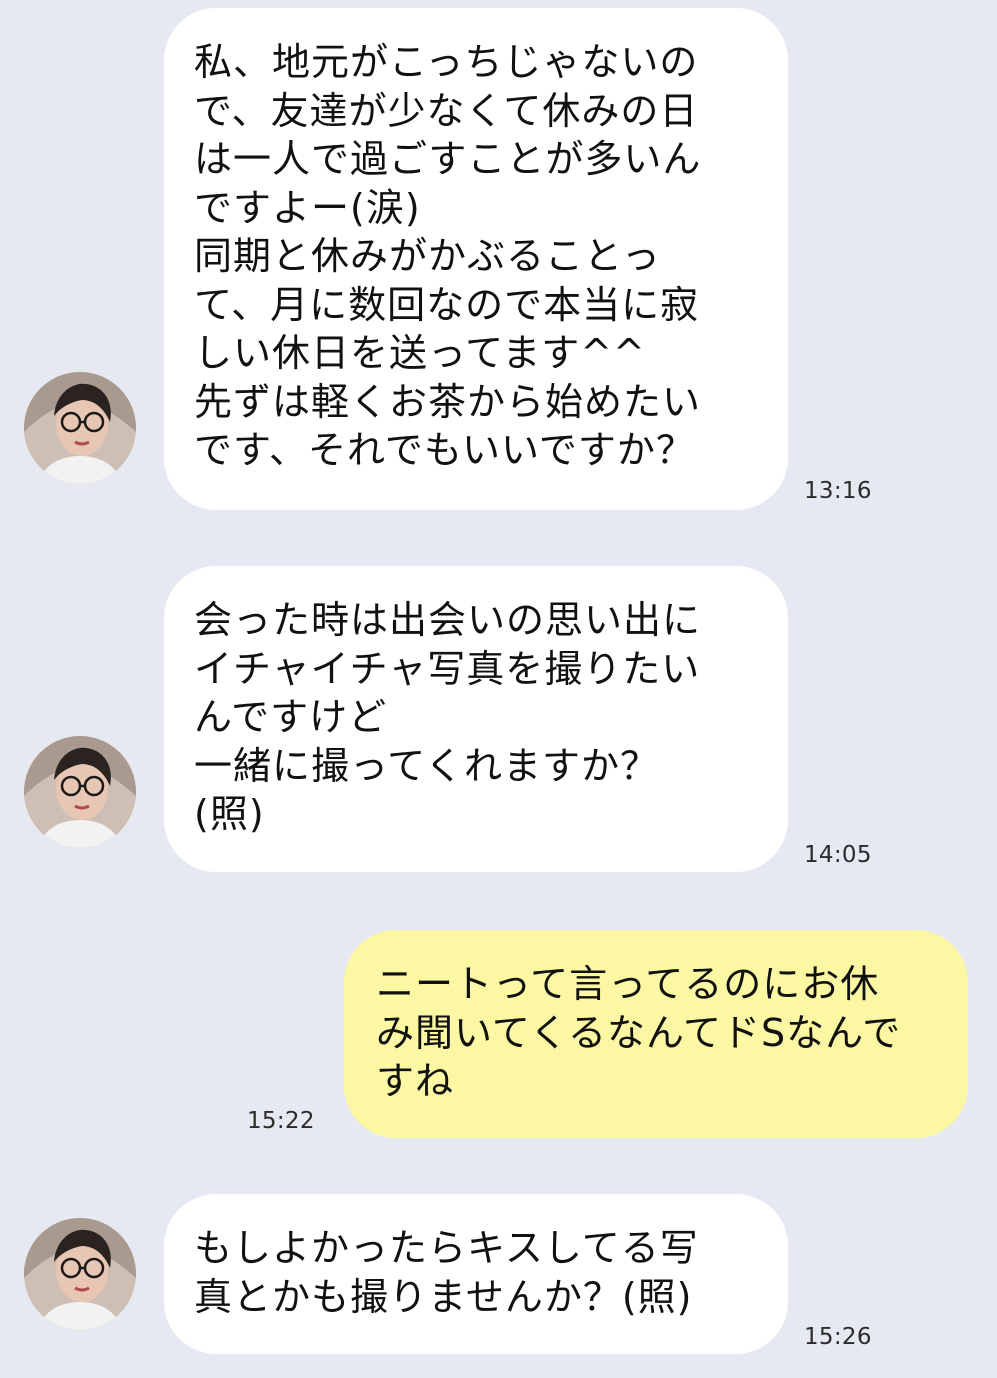 The width and height of the screenshot is (997, 1378). Describe the element at coordinates (838, 1337) in the screenshot. I see `message-timestamp: 15:26` at that location.